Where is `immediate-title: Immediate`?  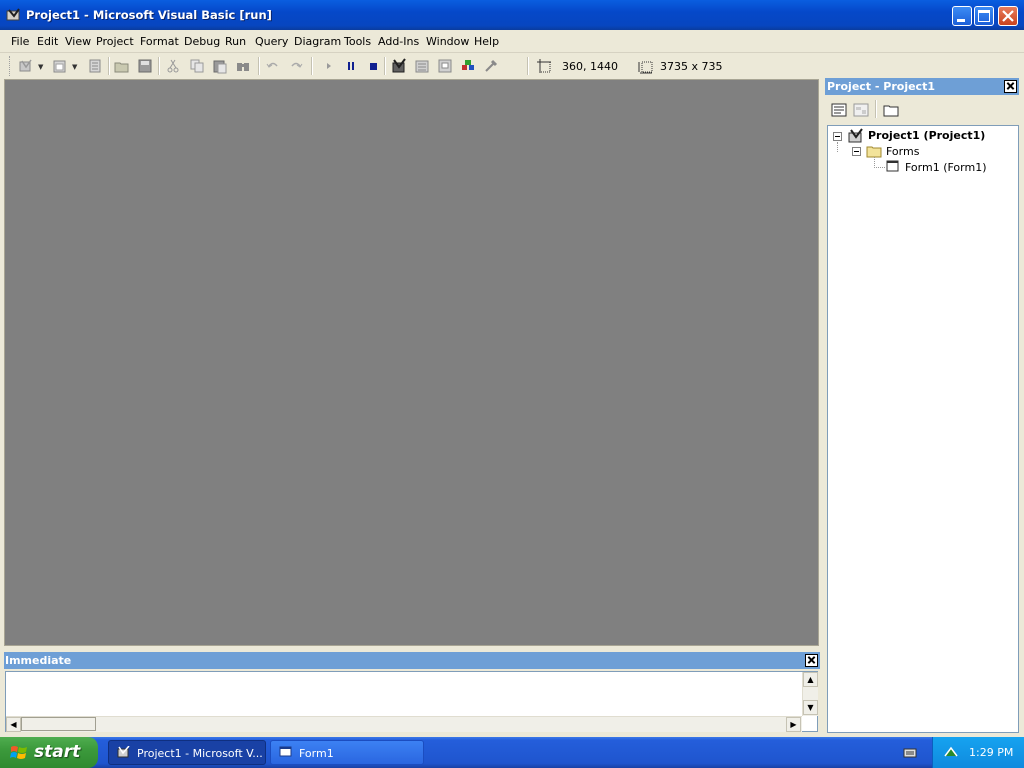 immediate-title: Immediate is located at coordinates (38, 660).